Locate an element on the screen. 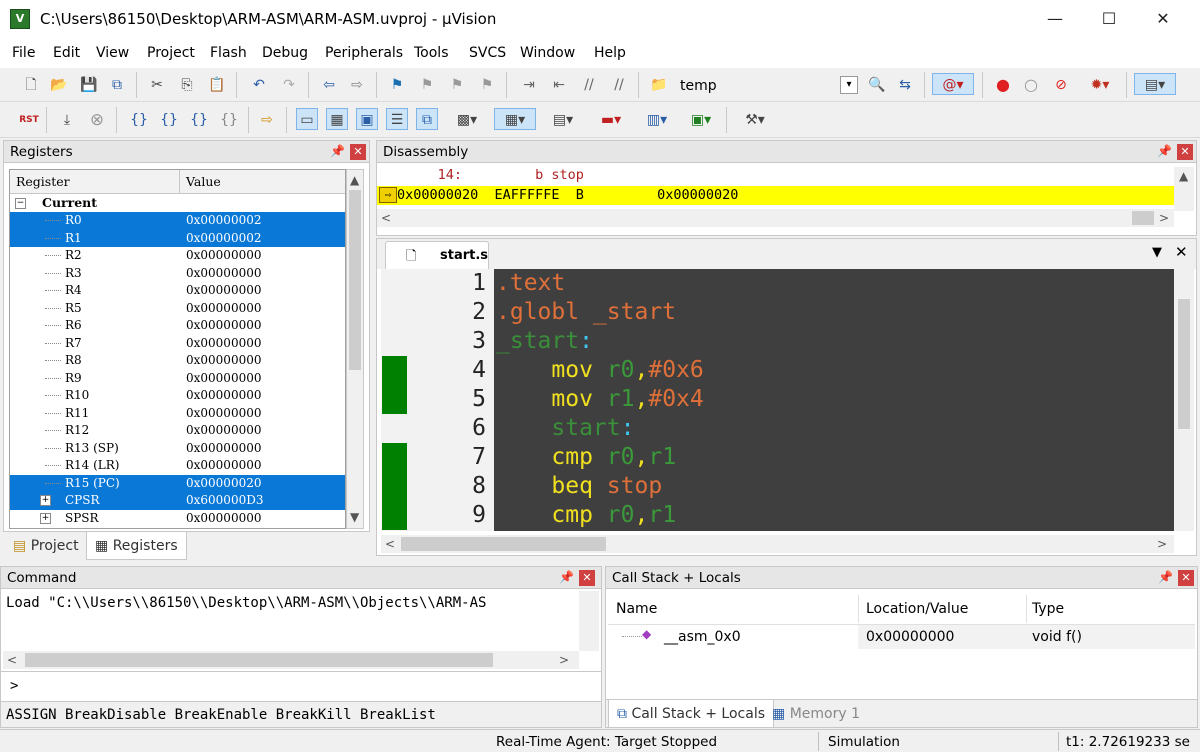 The image size is (1200, 752). command-input: > is located at coordinates (301, 686).